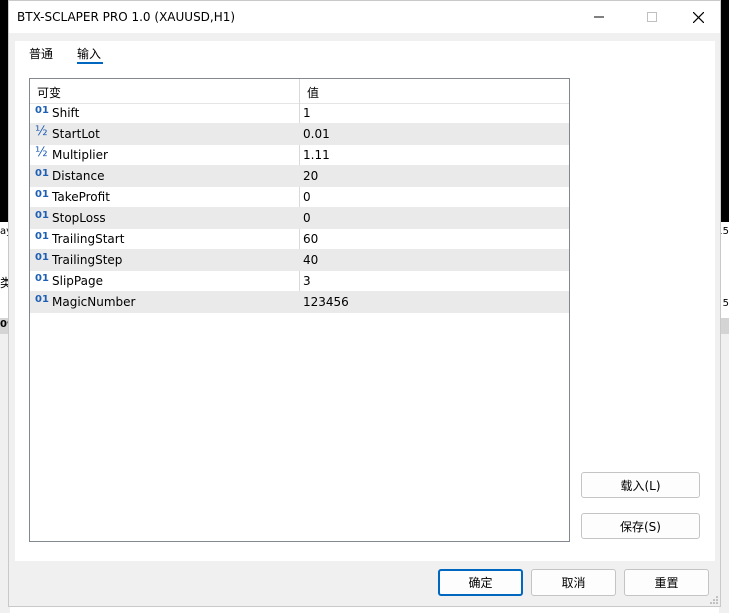 The image size is (729, 613). Describe the element at coordinates (299, 281) in the screenshot. I see `table-row: 01 SlipPage 3` at that location.